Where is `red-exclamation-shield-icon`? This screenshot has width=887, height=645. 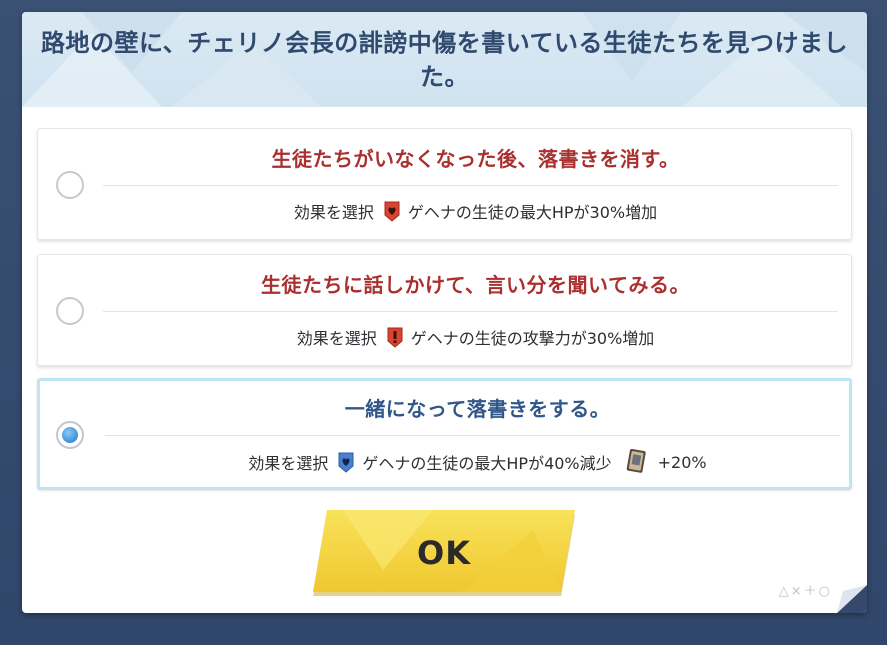
red-exclamation-shield-icon is located at coordinates (395, 337).